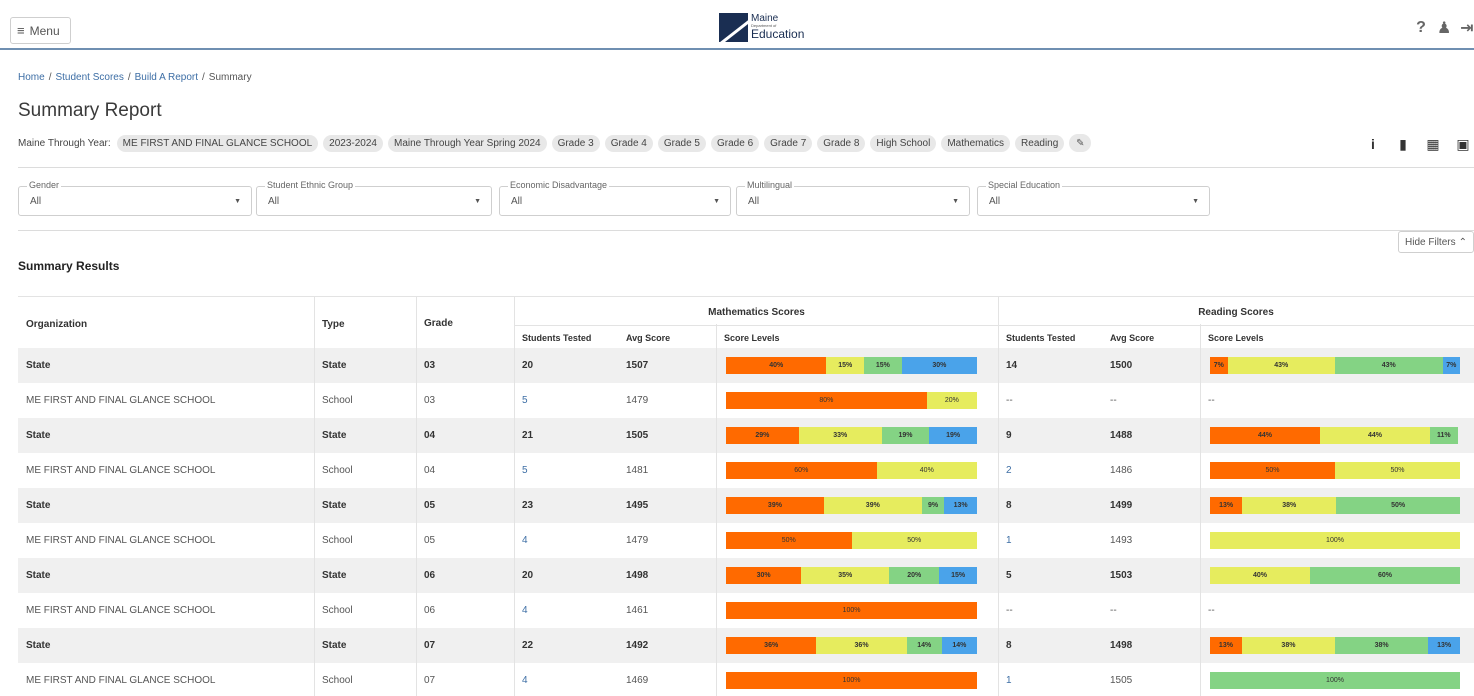 Image resolution: width=1474 pixels, height=696 pixels. Describe the element at coordinates (1132, 338) in the screenshot. I see `header-reading-avg-score: Avg Score` at that location.